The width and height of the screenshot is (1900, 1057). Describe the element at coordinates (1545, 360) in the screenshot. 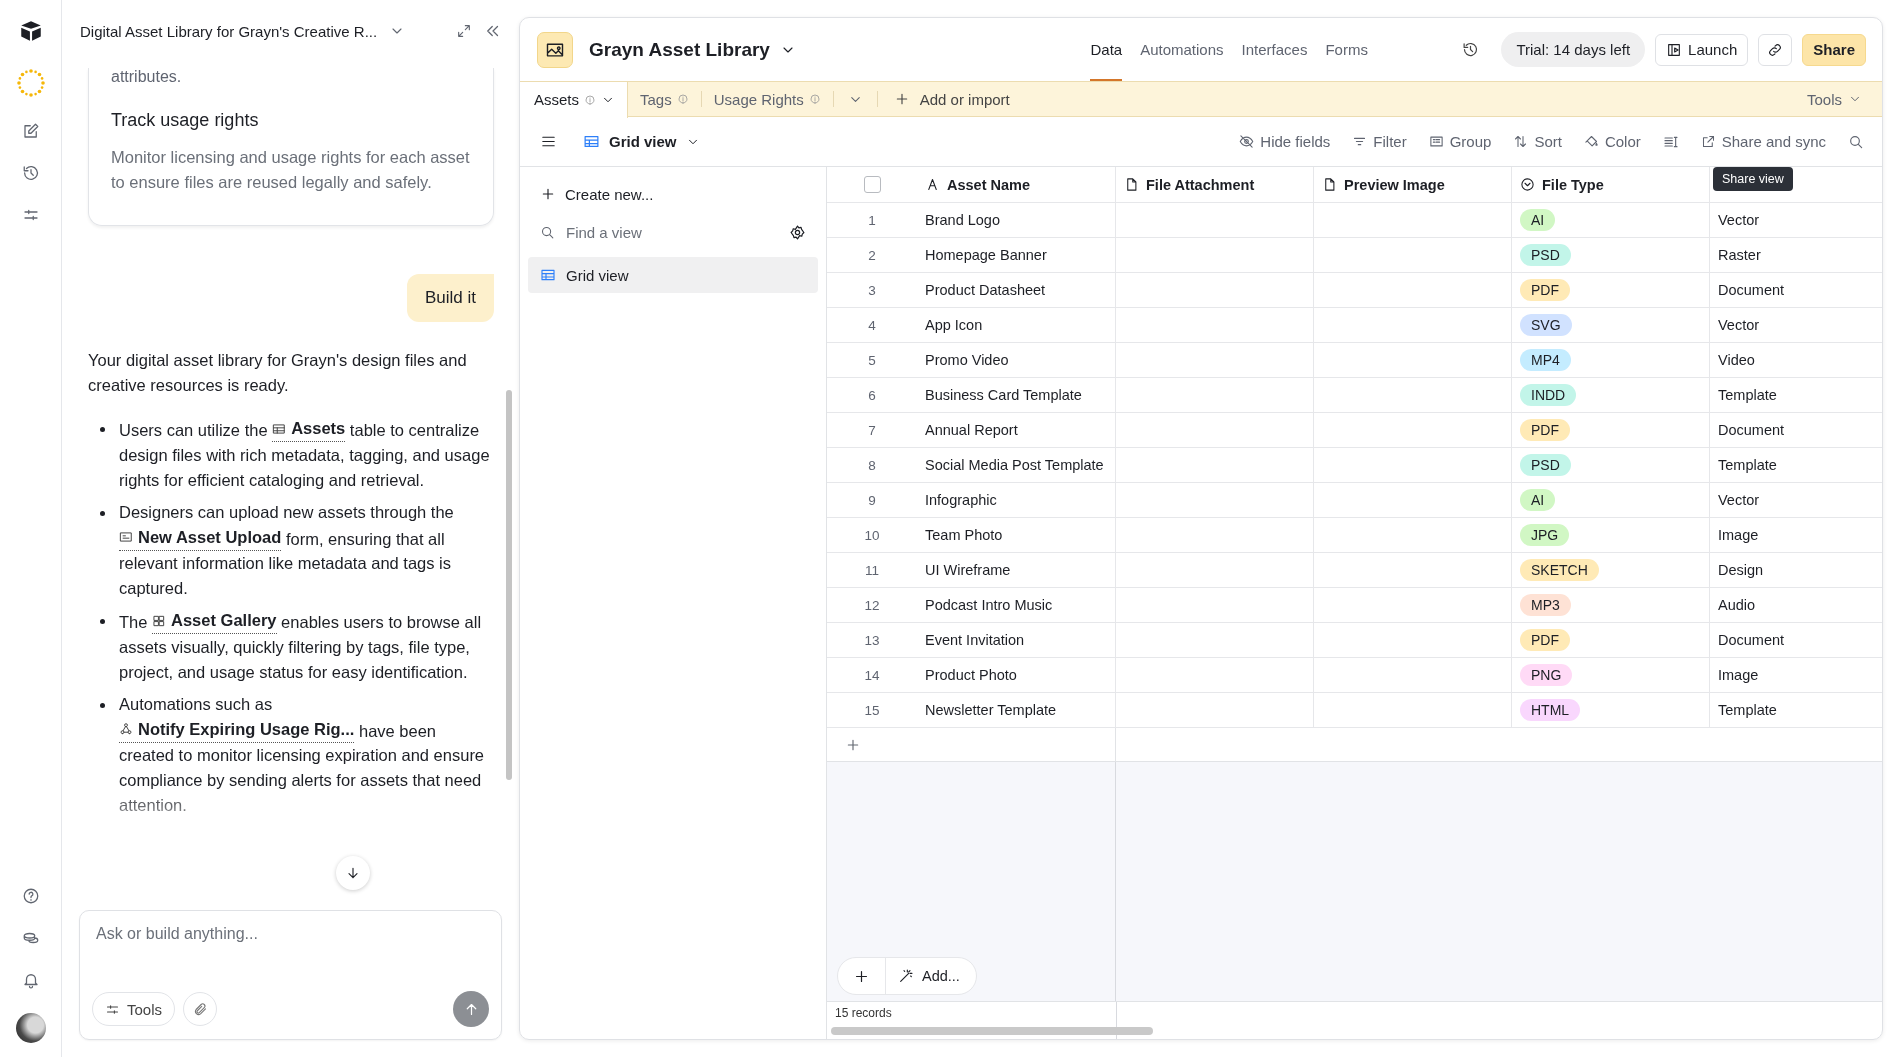

I see `file-type-tag: MP4` at that location.